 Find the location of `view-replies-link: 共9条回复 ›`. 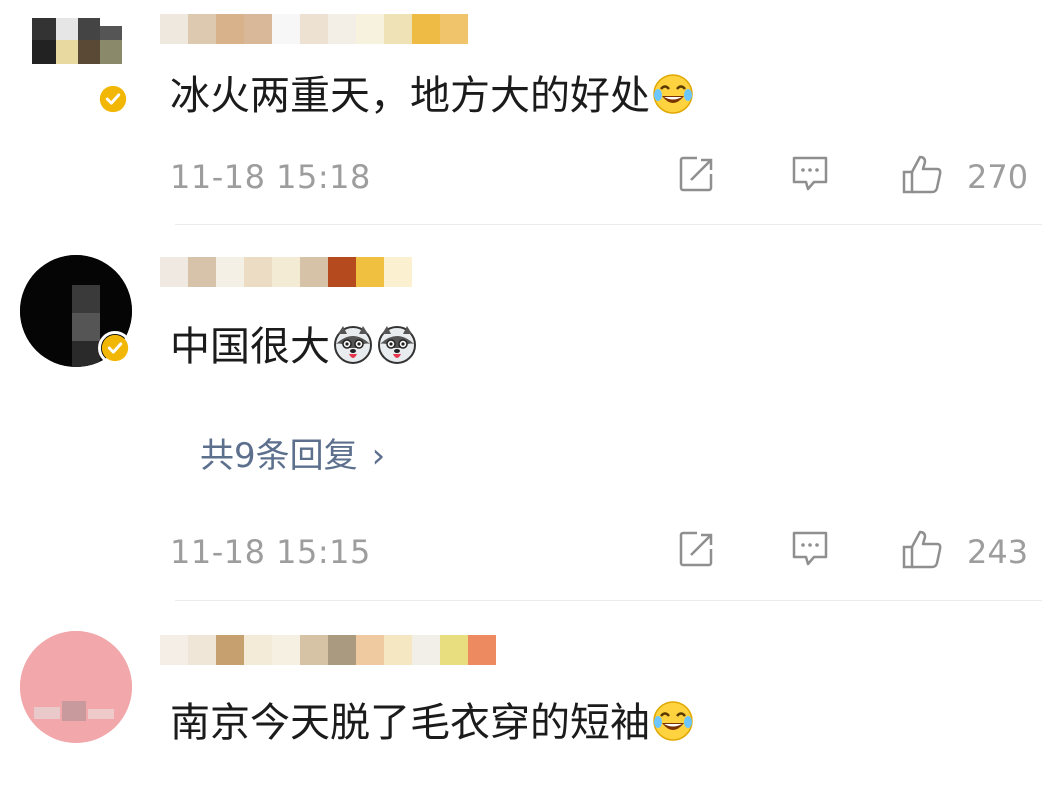

view-replies-link: 共9条回复 › is located at coordinates (292, 452).